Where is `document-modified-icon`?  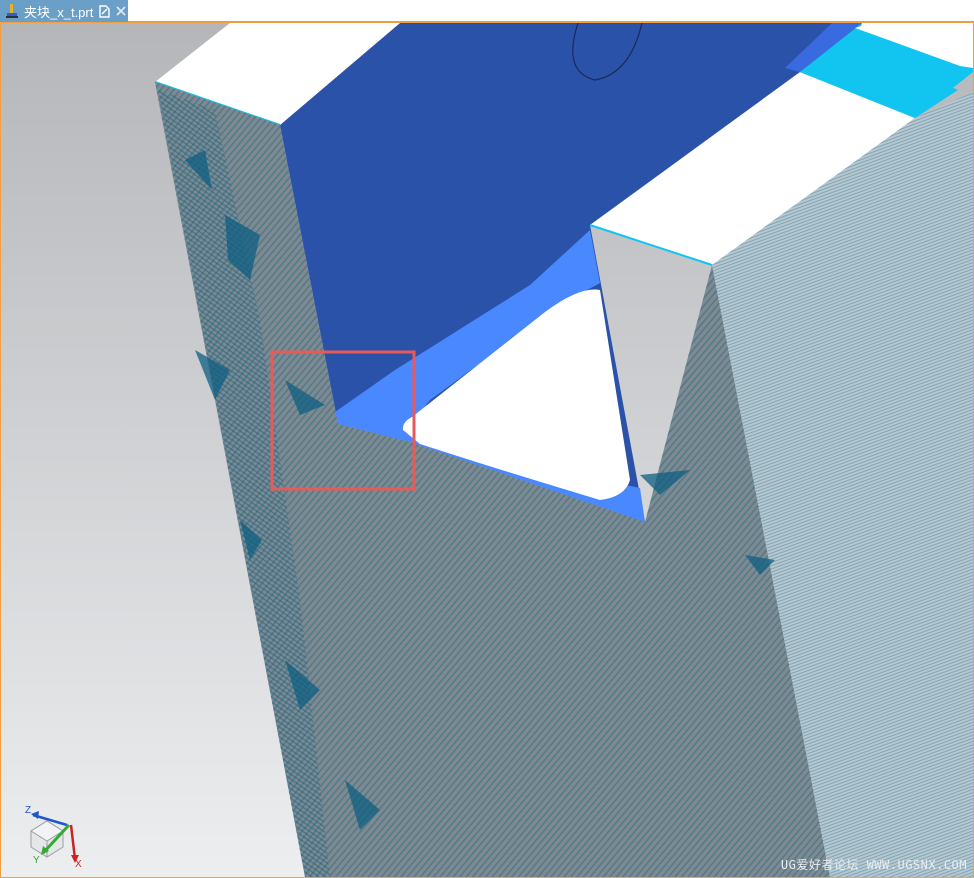 document-modified-icon is located at coordinates (104, 11).